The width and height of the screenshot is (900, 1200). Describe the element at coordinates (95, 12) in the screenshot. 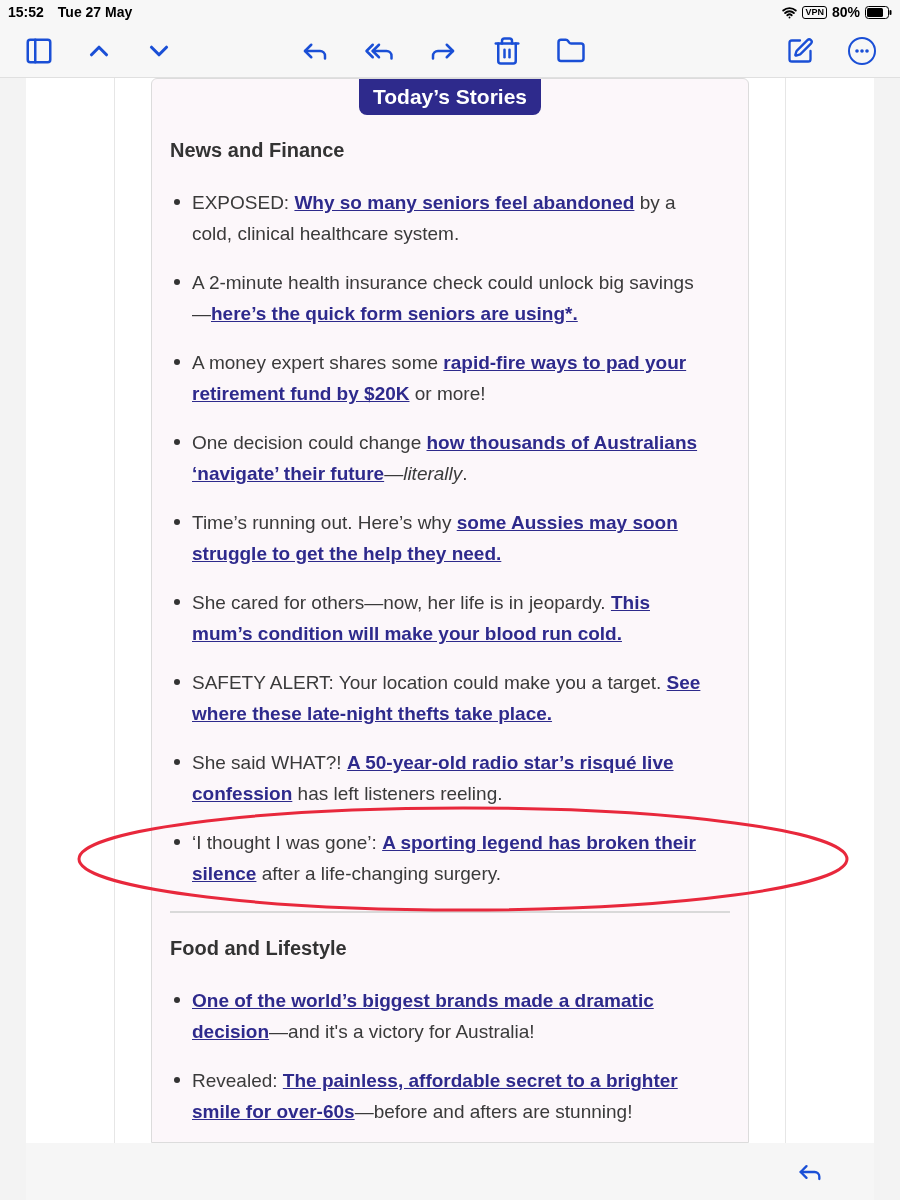

I see `status-date: Tue 27 May` at that location.